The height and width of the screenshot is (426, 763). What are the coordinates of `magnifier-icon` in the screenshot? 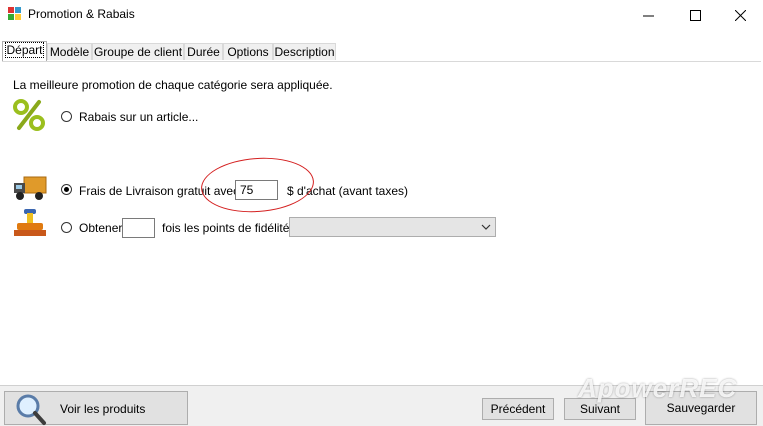 It's located at (31, 409).